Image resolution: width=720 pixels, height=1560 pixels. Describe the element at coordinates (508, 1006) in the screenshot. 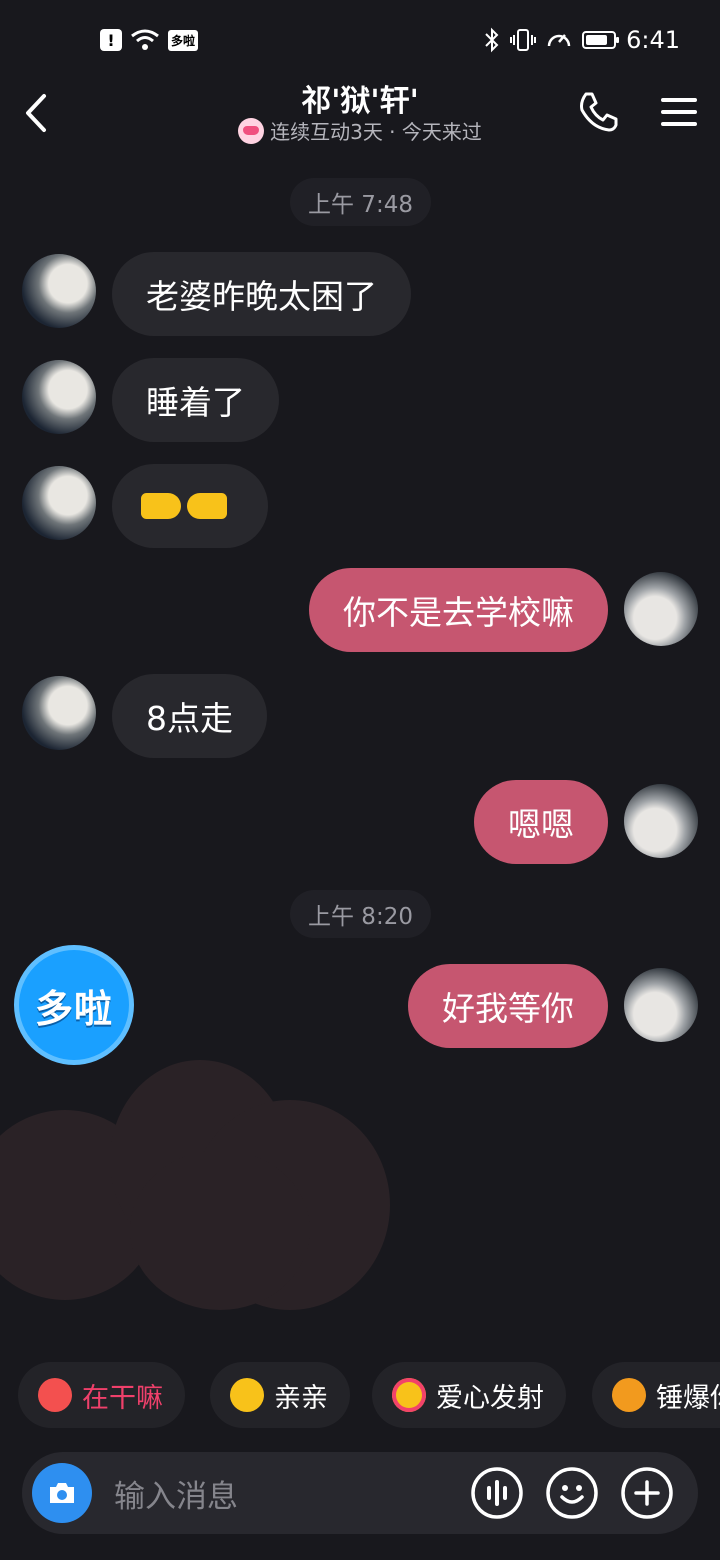

I see `message-bubble-outgoing: 好我等你` at that location.